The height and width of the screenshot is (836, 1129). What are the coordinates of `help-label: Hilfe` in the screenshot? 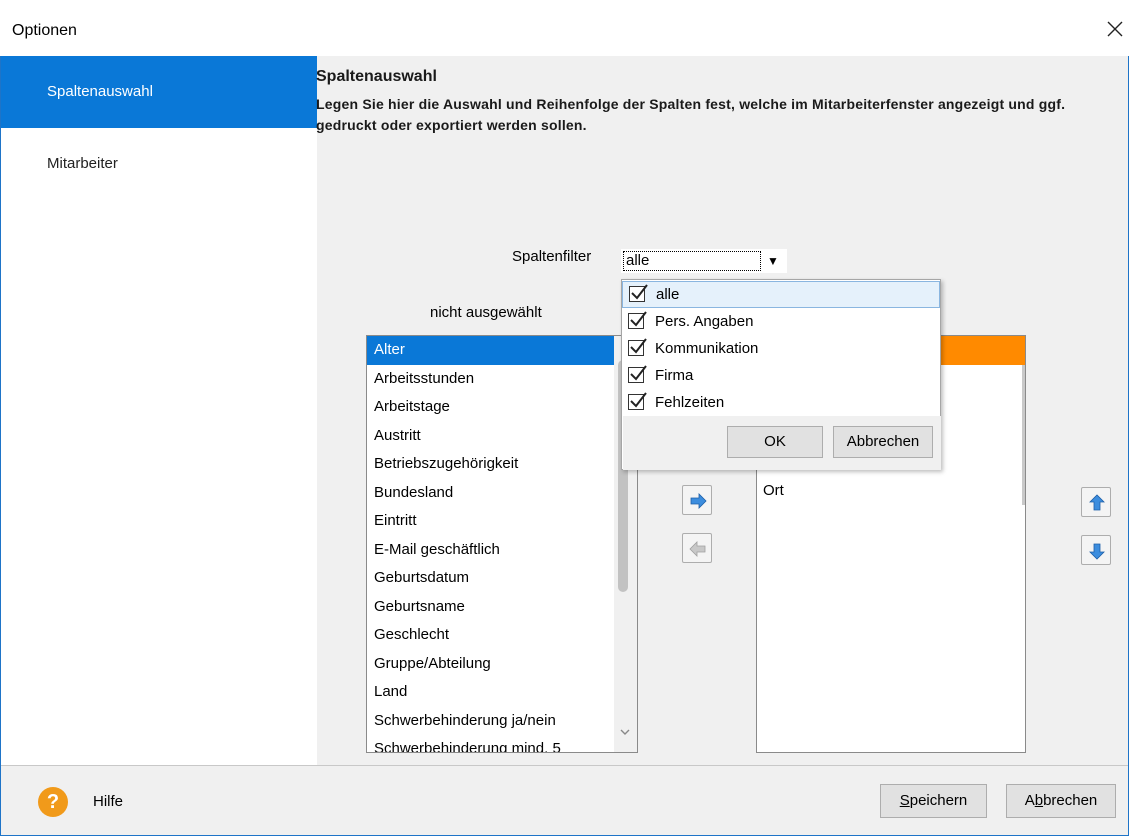 It's located at (108, 801).